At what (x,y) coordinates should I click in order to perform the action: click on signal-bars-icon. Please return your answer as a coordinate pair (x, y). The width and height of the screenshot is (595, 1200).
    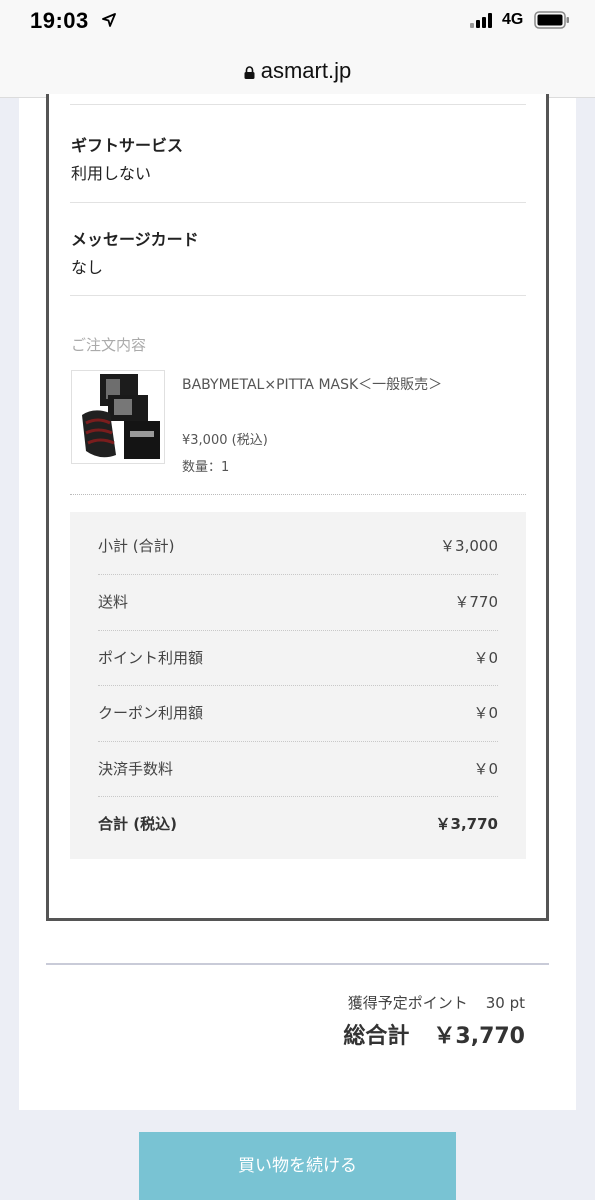
    Looking at the image, I should click on (482, 20).